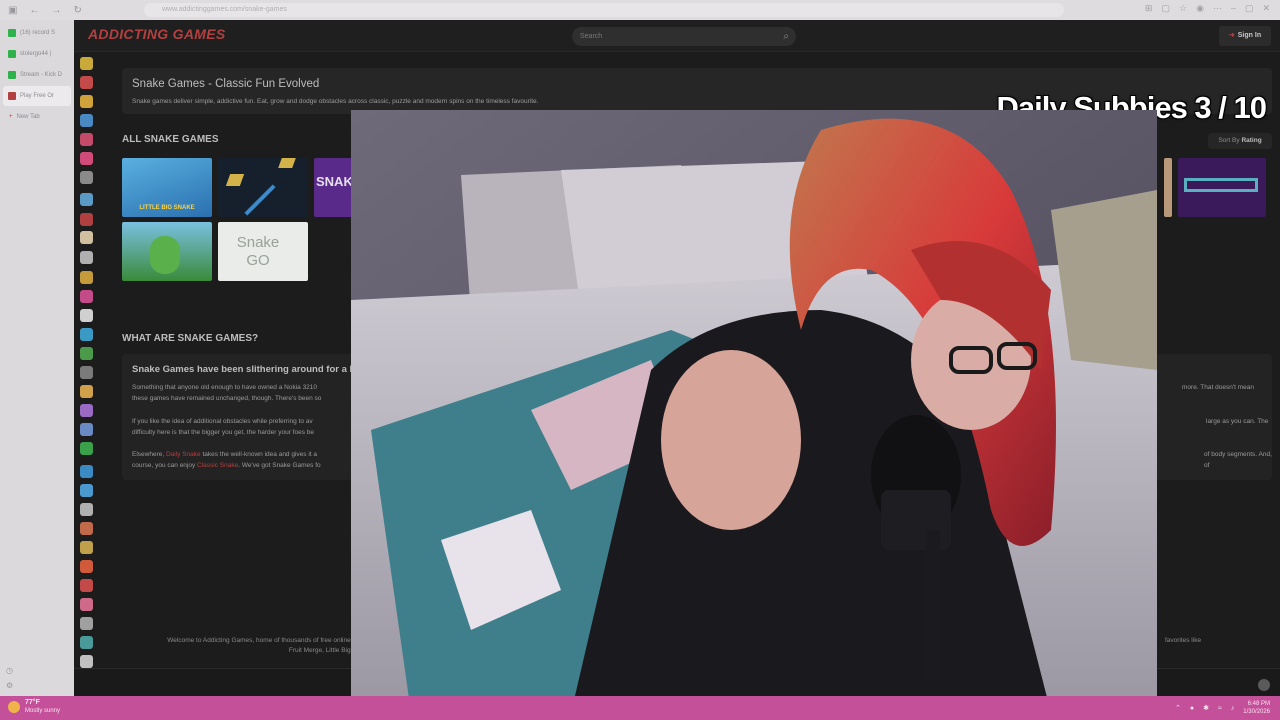  I want to click on chevron-up-icon: ⌃, so click(1178, 708).